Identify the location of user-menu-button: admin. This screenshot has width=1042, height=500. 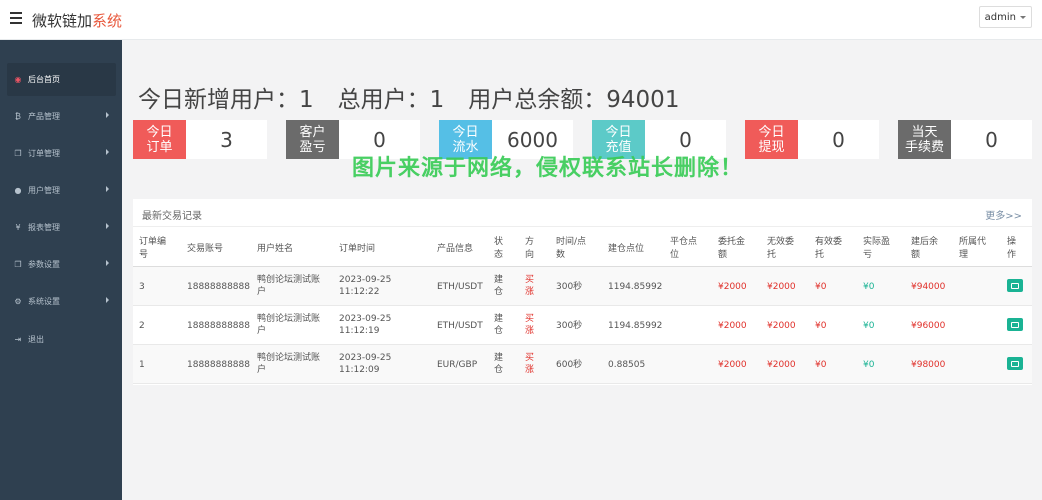
(1005, 17).